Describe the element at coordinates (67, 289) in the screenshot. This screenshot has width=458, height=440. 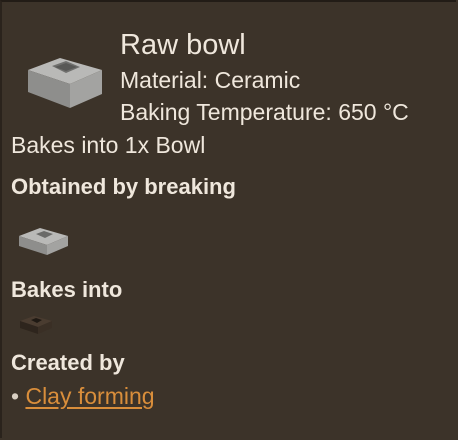
I see `bakes-into-heading: Bakes into` at that location.